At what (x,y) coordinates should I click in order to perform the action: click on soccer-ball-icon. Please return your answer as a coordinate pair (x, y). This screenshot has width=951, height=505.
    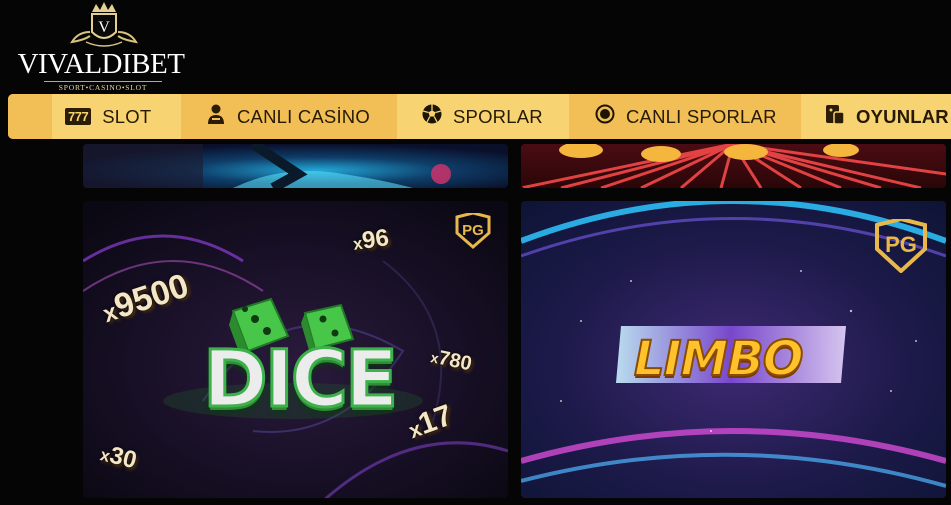
    Looking at the image, I should click on (432, 116).